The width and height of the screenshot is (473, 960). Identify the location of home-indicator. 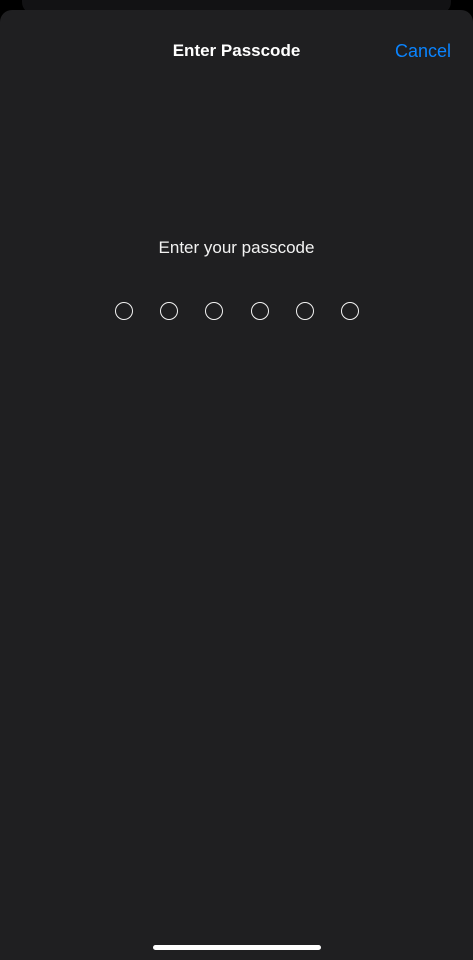
(237, 947).